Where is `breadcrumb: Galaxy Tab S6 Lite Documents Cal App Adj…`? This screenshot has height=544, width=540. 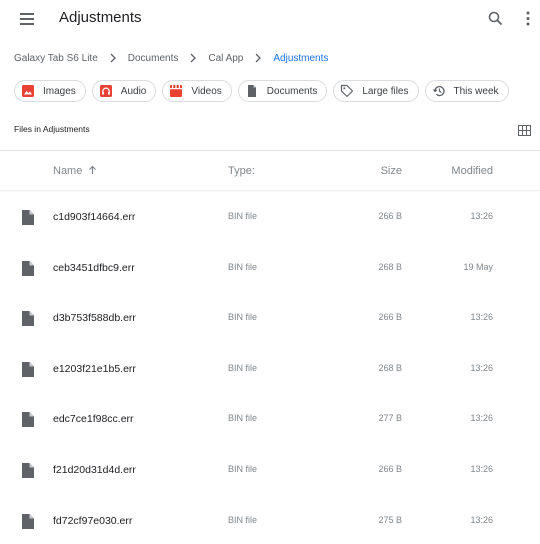 breadcrumb: Galaxy Tab S6 Lite Documents Cal App Adj… is located at coordinates (171, 58).